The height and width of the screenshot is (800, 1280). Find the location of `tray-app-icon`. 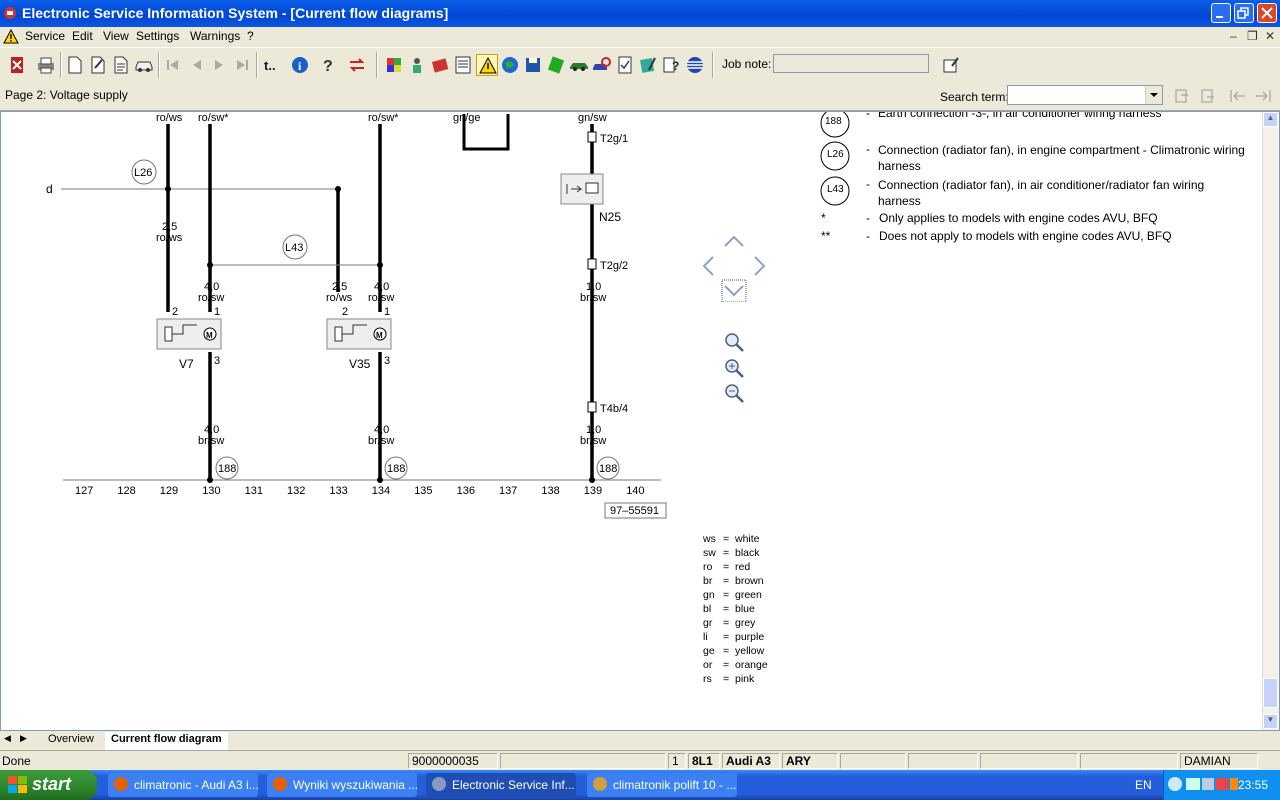

tray-app-icon is located at coordinates (1222, 784).